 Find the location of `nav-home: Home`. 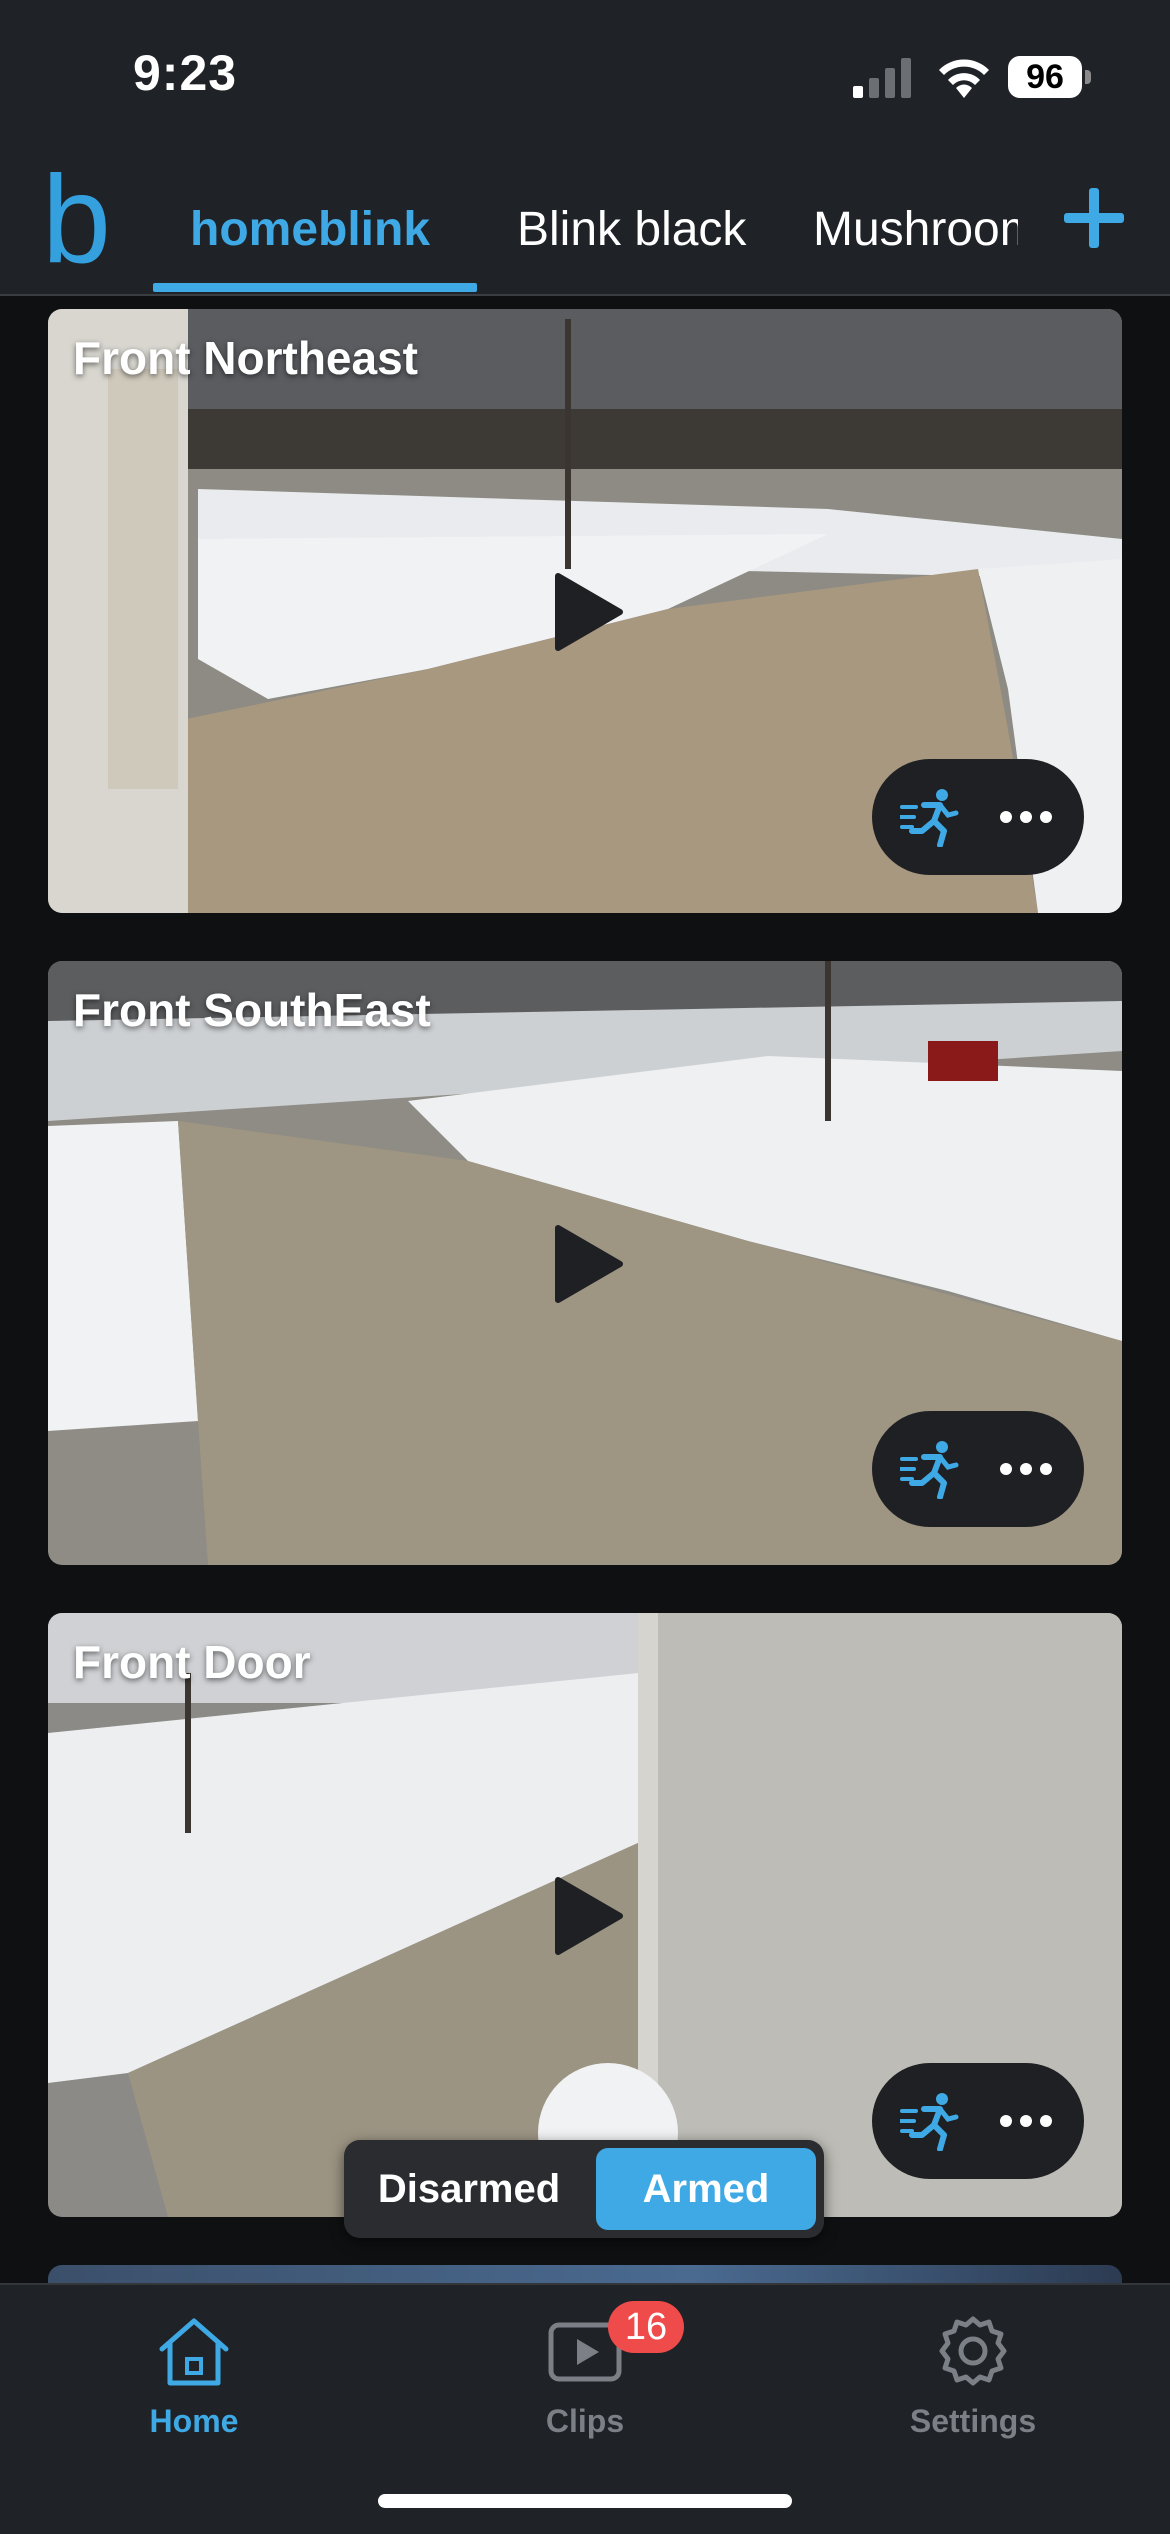

nav-home: Home is located at coordinates (194, 2386).